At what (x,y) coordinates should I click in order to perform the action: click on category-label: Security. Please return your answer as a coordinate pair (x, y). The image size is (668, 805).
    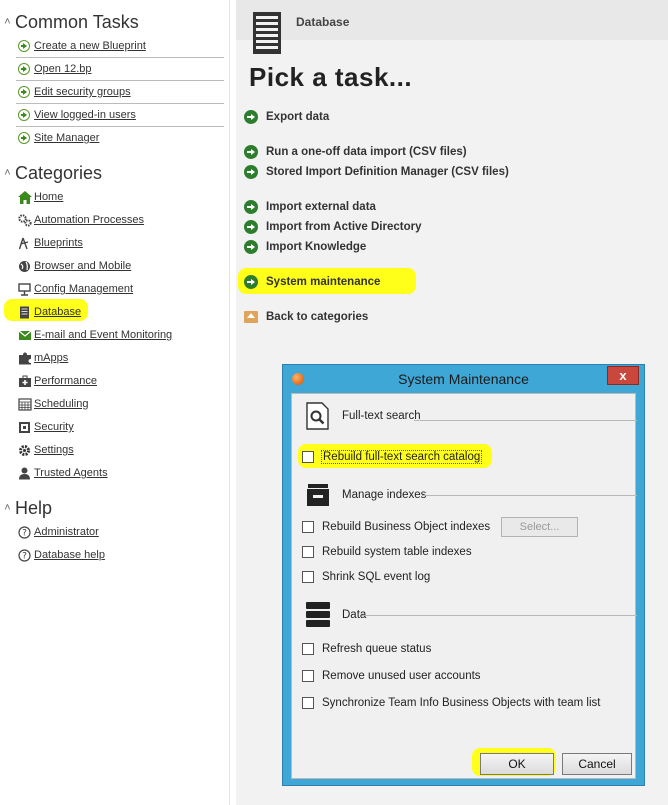
    Looking at the image, I should click on (54, 427).